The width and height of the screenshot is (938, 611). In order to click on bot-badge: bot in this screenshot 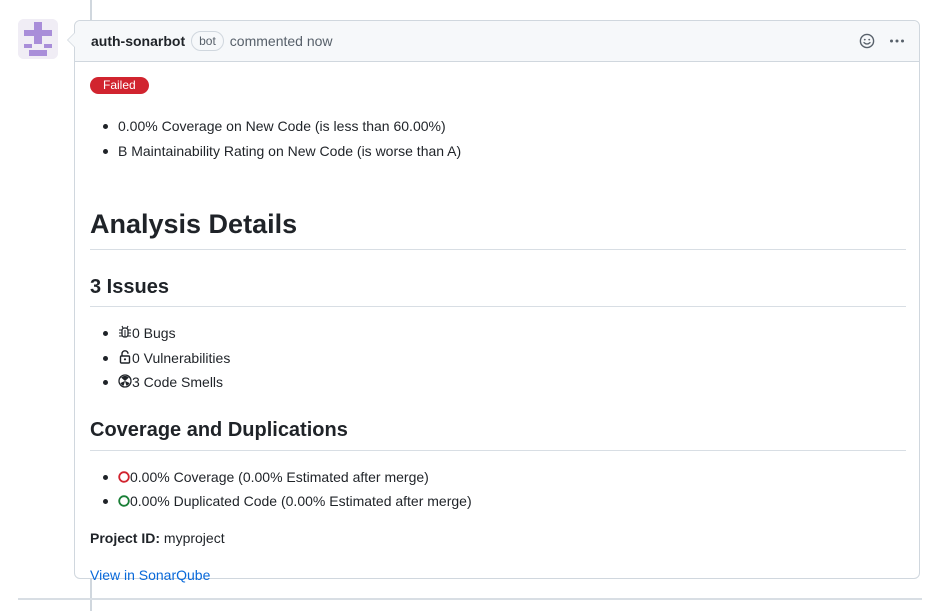, I will do `click(207, 41)`.